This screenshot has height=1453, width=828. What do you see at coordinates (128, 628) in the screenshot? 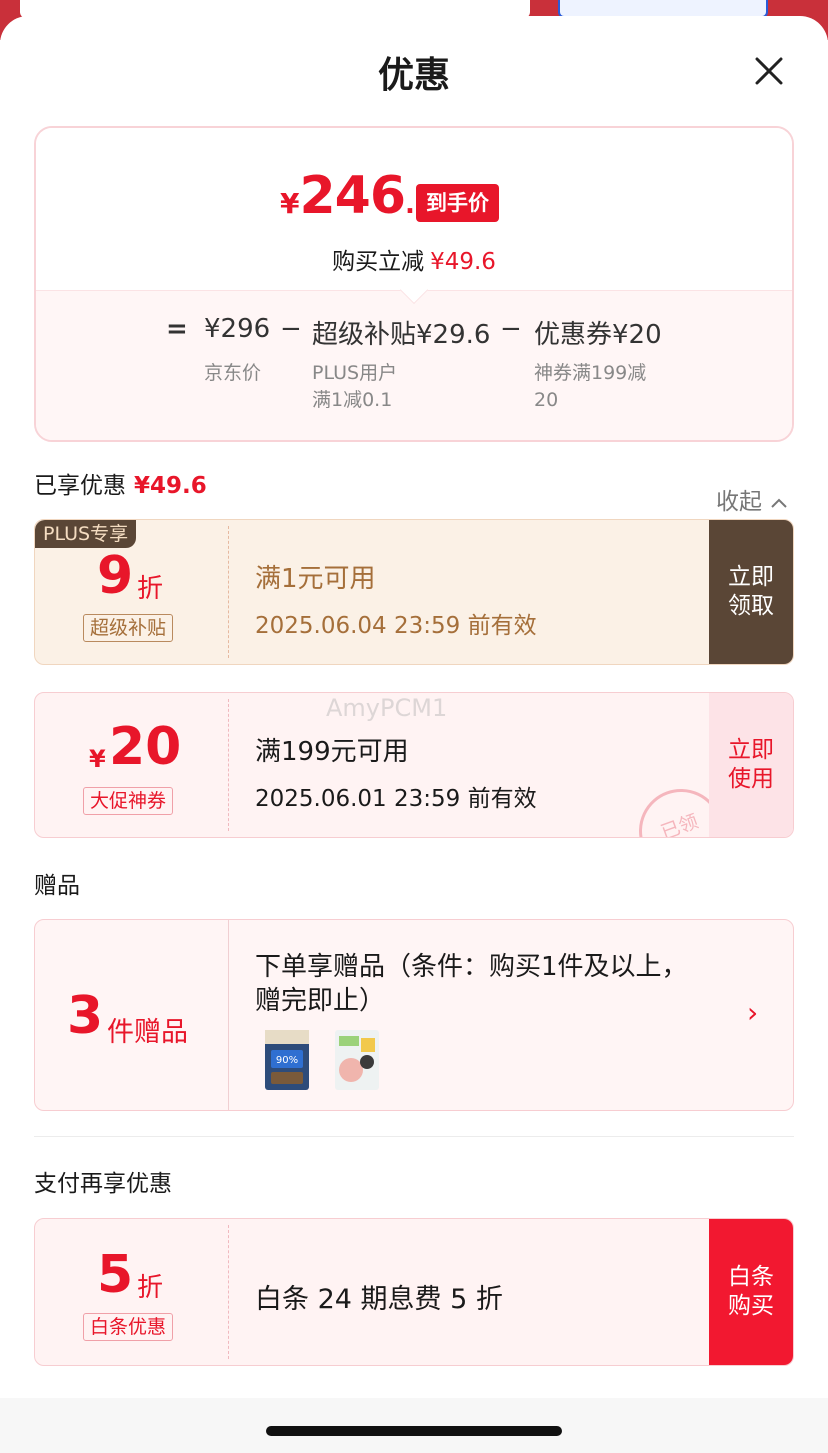
I see `coupon-type-tag: 超级补贴` at bounding box center [128, 628].